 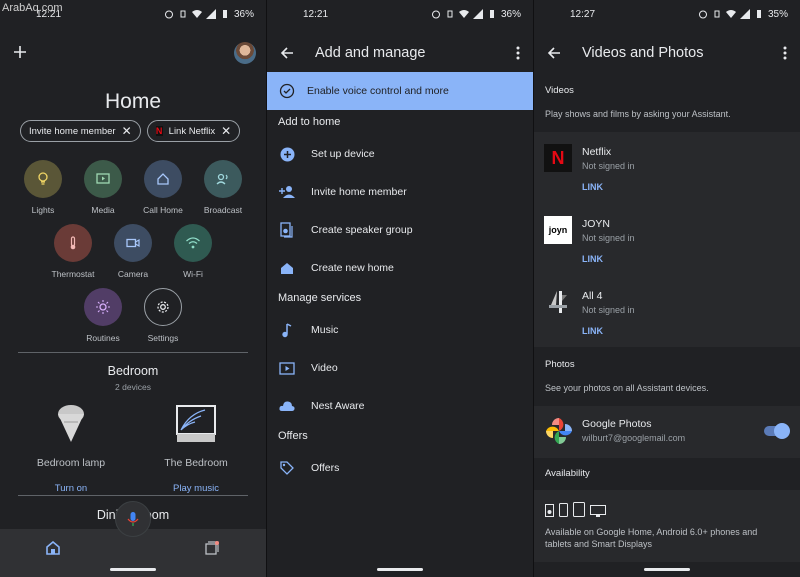 What do you see at coordinates (223, 179) in the screenshot?
I see `broadcast-icon` at bounding box center [223, 179].